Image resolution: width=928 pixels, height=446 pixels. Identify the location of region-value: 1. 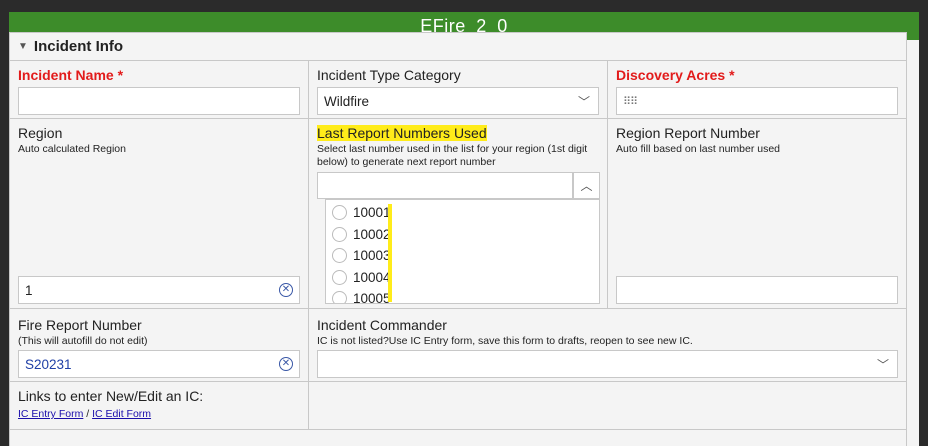
(29, 290).